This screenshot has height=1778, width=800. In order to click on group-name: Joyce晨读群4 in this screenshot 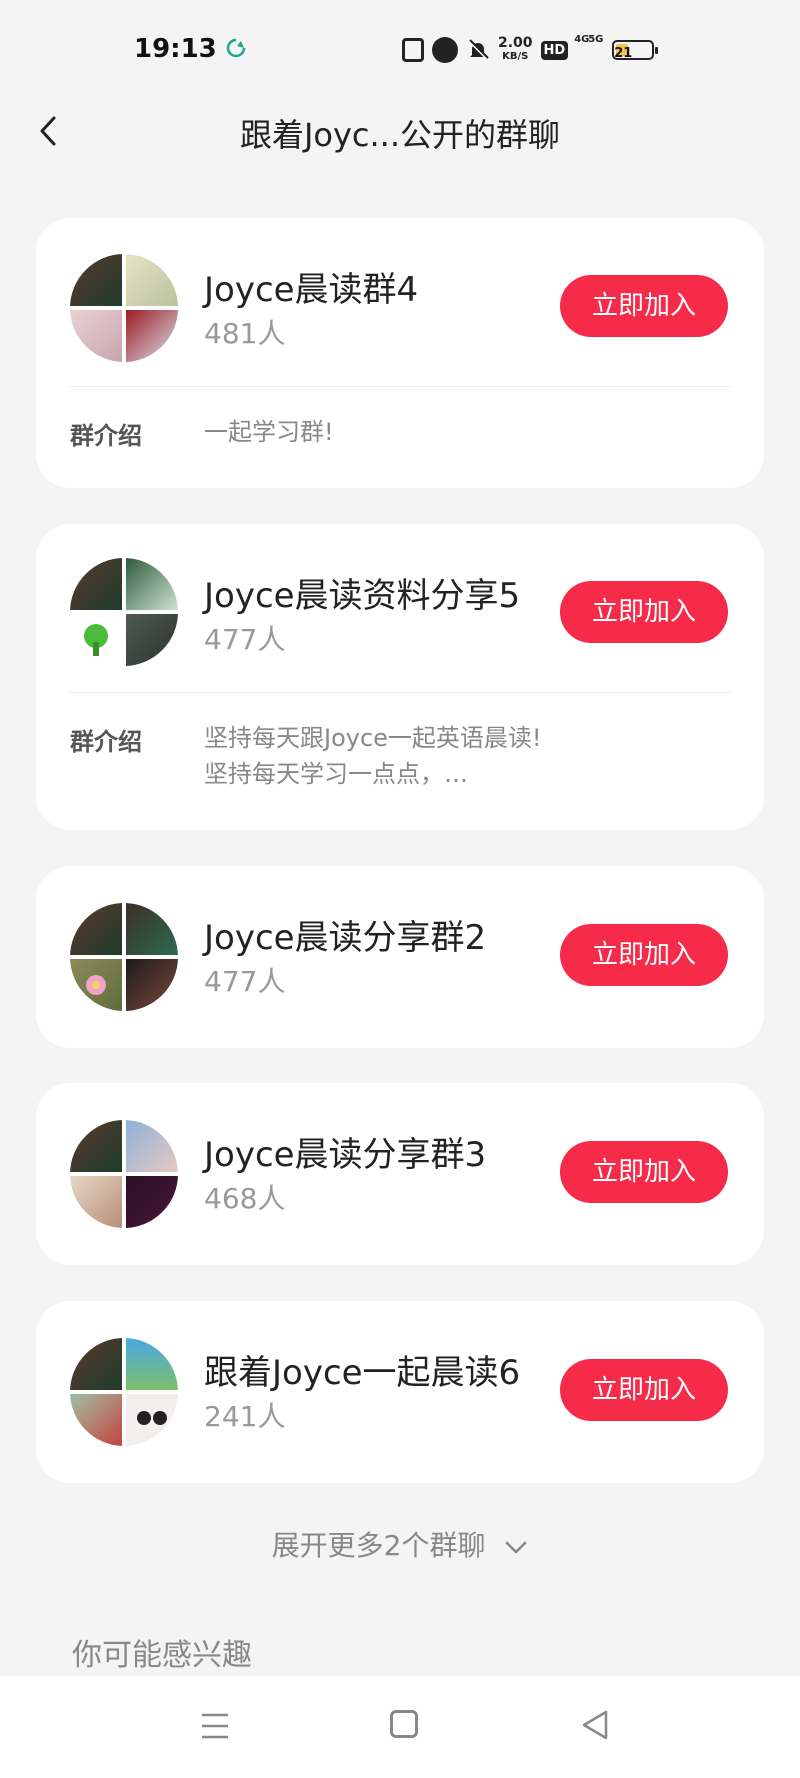, I will do `click(311, 290)`.